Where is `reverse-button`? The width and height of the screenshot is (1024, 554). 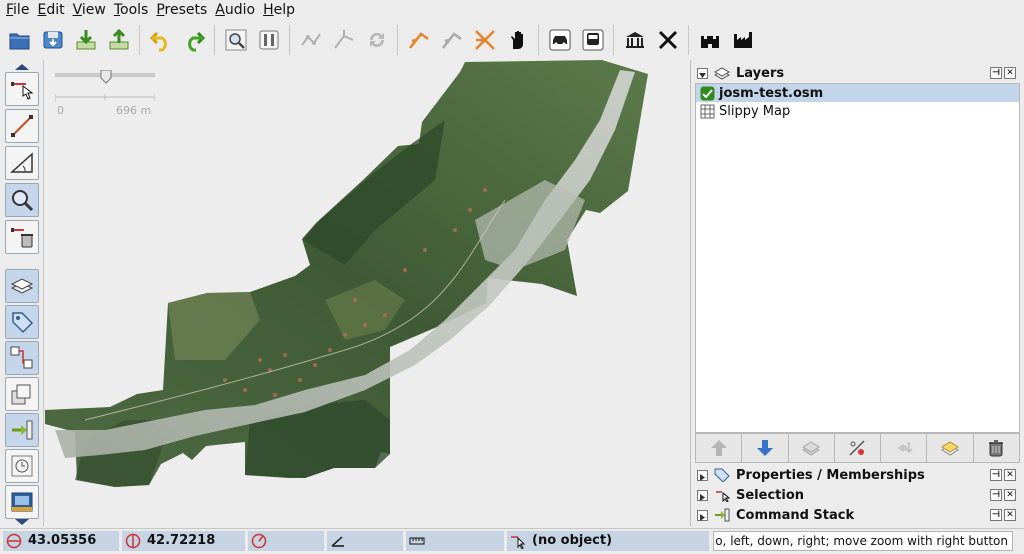 reverse-button is located at coordinates (376, 40).